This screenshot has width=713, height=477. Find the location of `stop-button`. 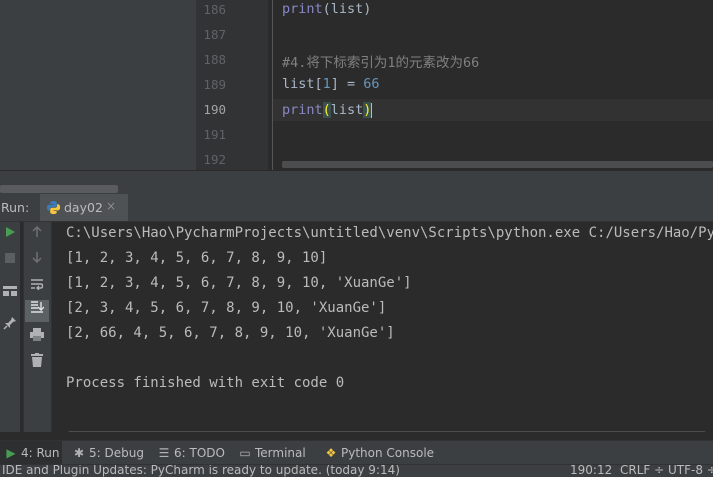

stop-button is located at coordinates (10, 260).